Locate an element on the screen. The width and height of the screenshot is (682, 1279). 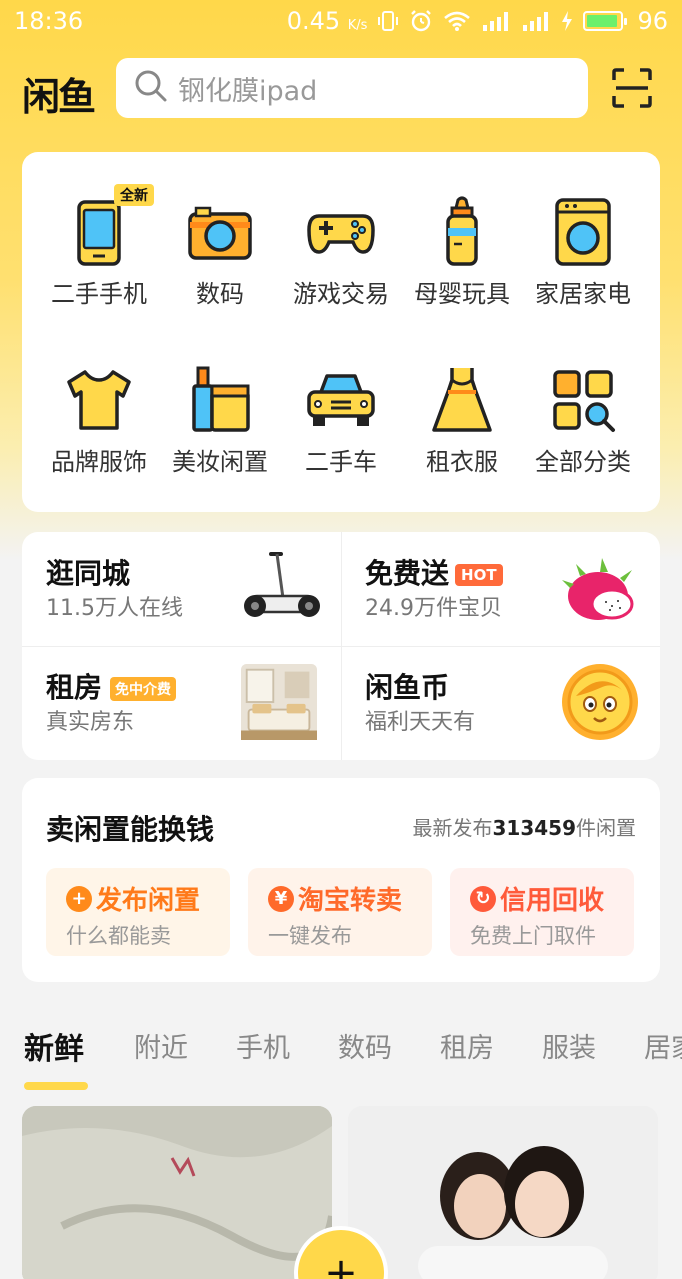
sell-title: 卖闲置能换钱 is located at coordinates (130, 829).